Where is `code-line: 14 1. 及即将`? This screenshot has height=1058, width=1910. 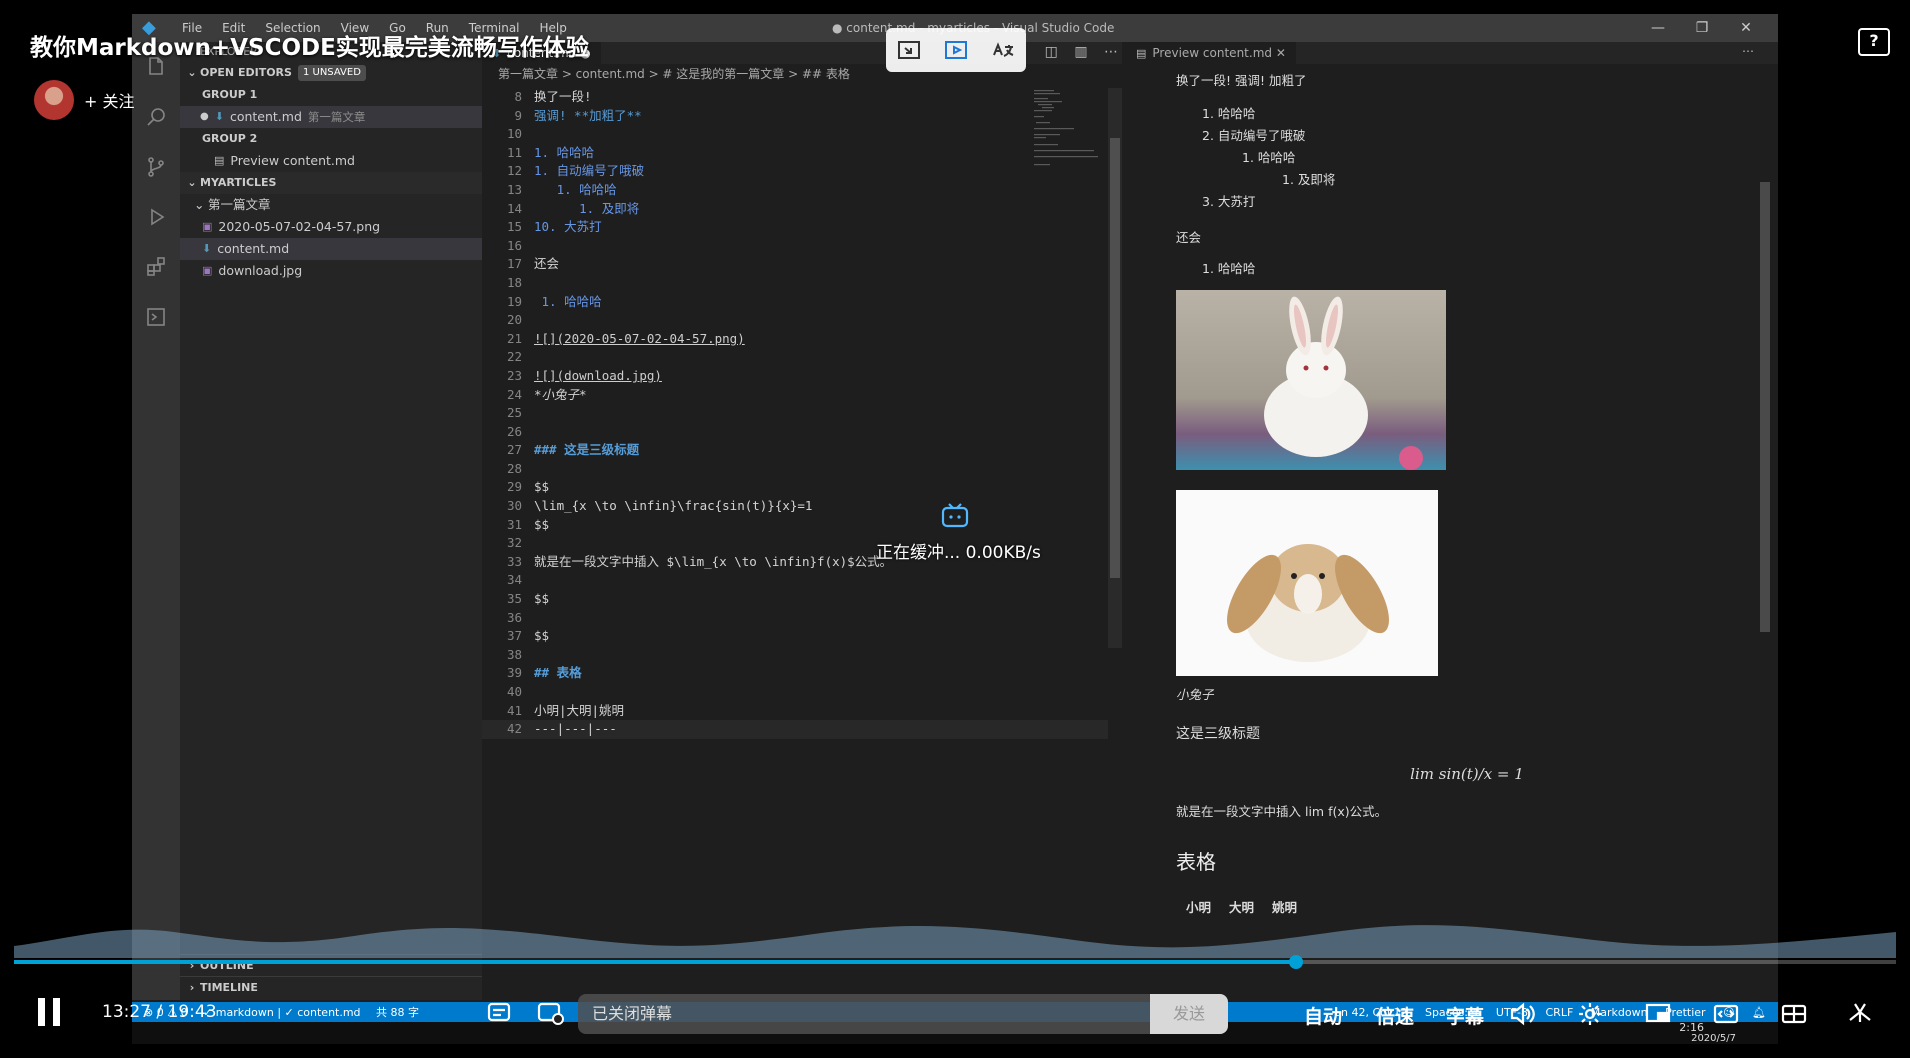 code-line: 14 1. 及即将 is located at coordinates (795, 209).